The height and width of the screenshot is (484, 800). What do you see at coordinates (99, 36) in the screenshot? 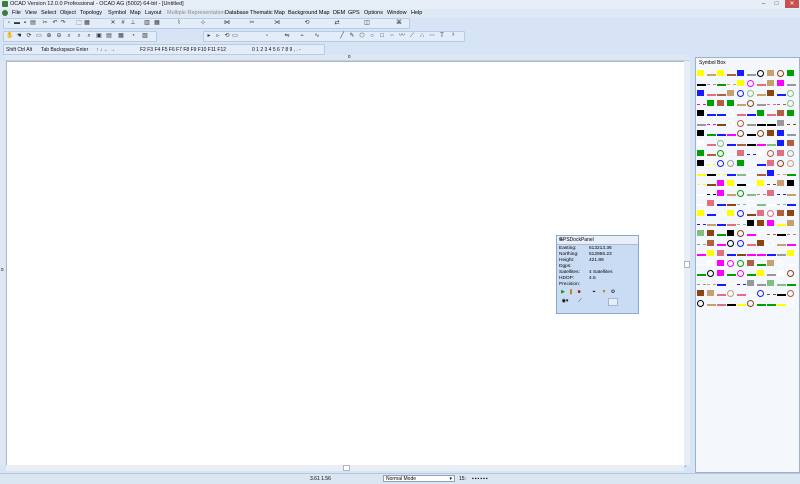
I see `map-icon: ▣` at bounding box center [99, 36].